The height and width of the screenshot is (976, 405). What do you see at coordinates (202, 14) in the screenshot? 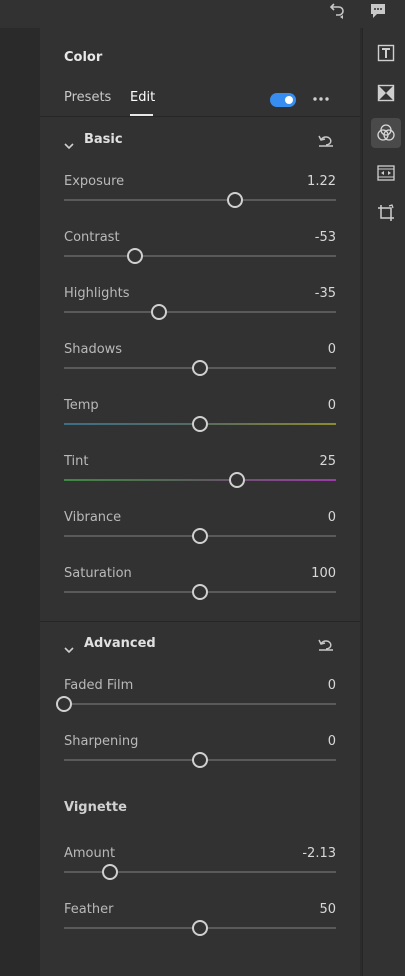
I see `top-bar` at bounding box center [202, 14].